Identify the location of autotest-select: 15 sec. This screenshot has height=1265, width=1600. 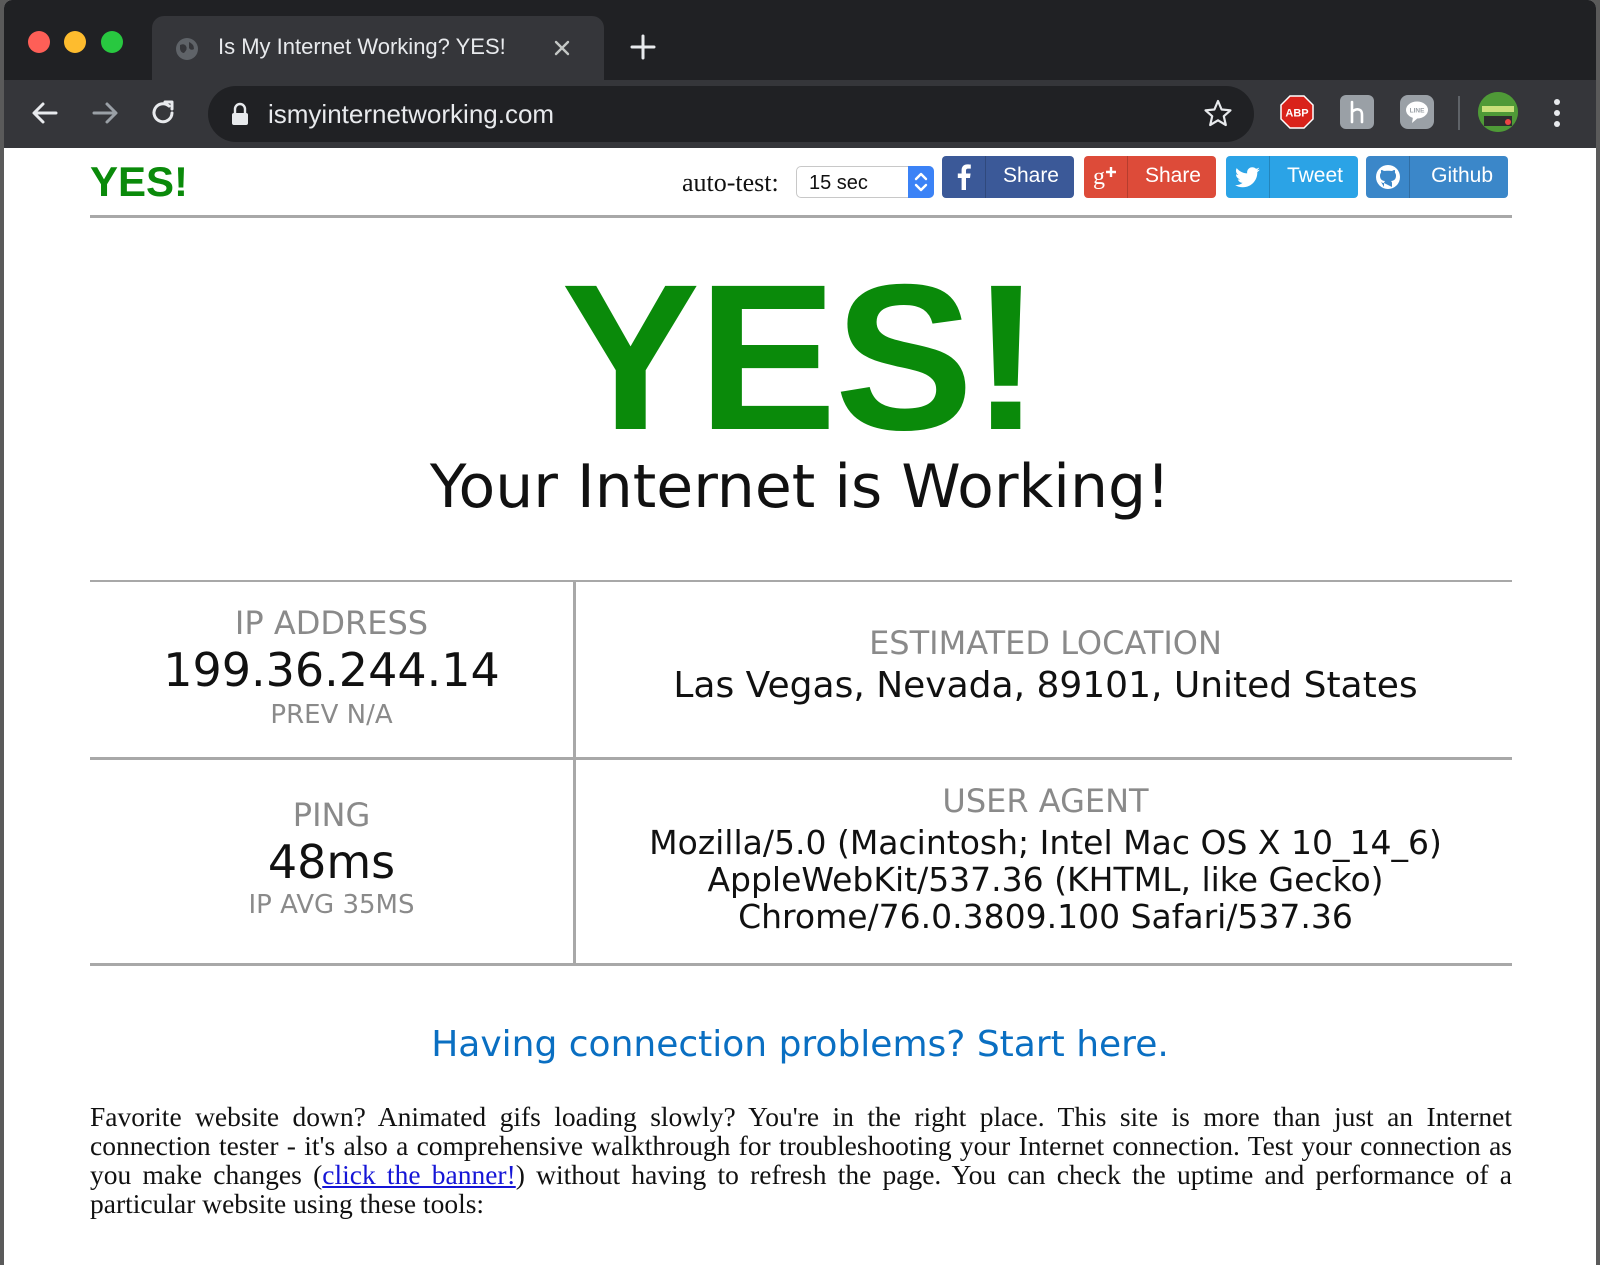
(865, 182).